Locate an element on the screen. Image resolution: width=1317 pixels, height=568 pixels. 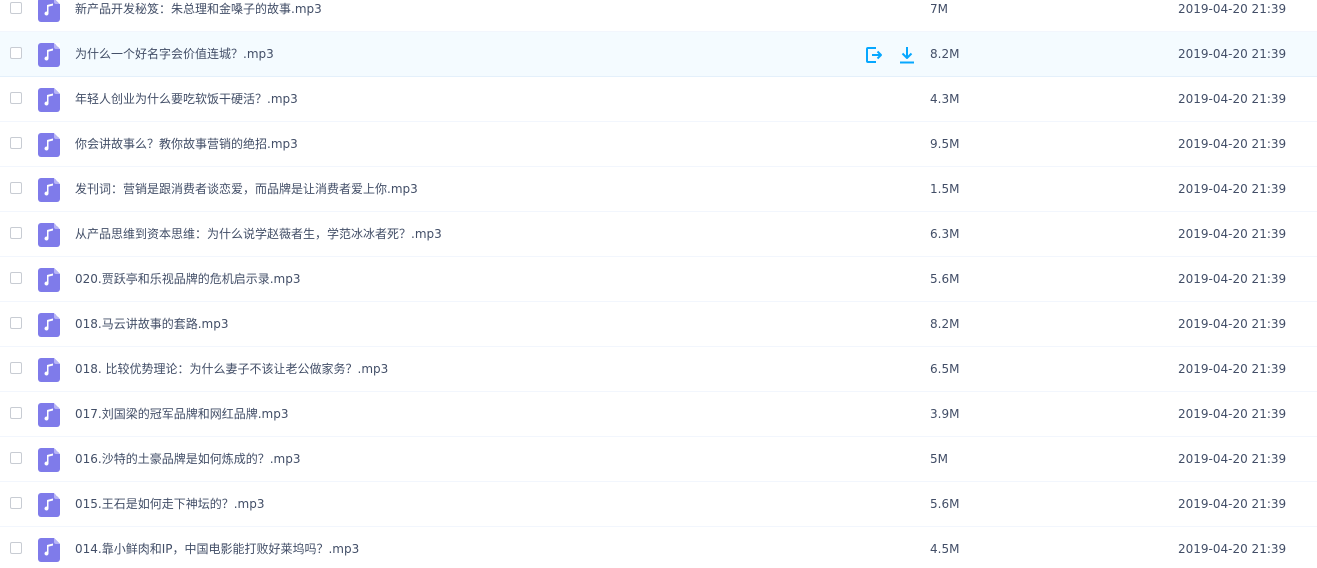
file-size: 4.3M is located at coordinates (945, 99).